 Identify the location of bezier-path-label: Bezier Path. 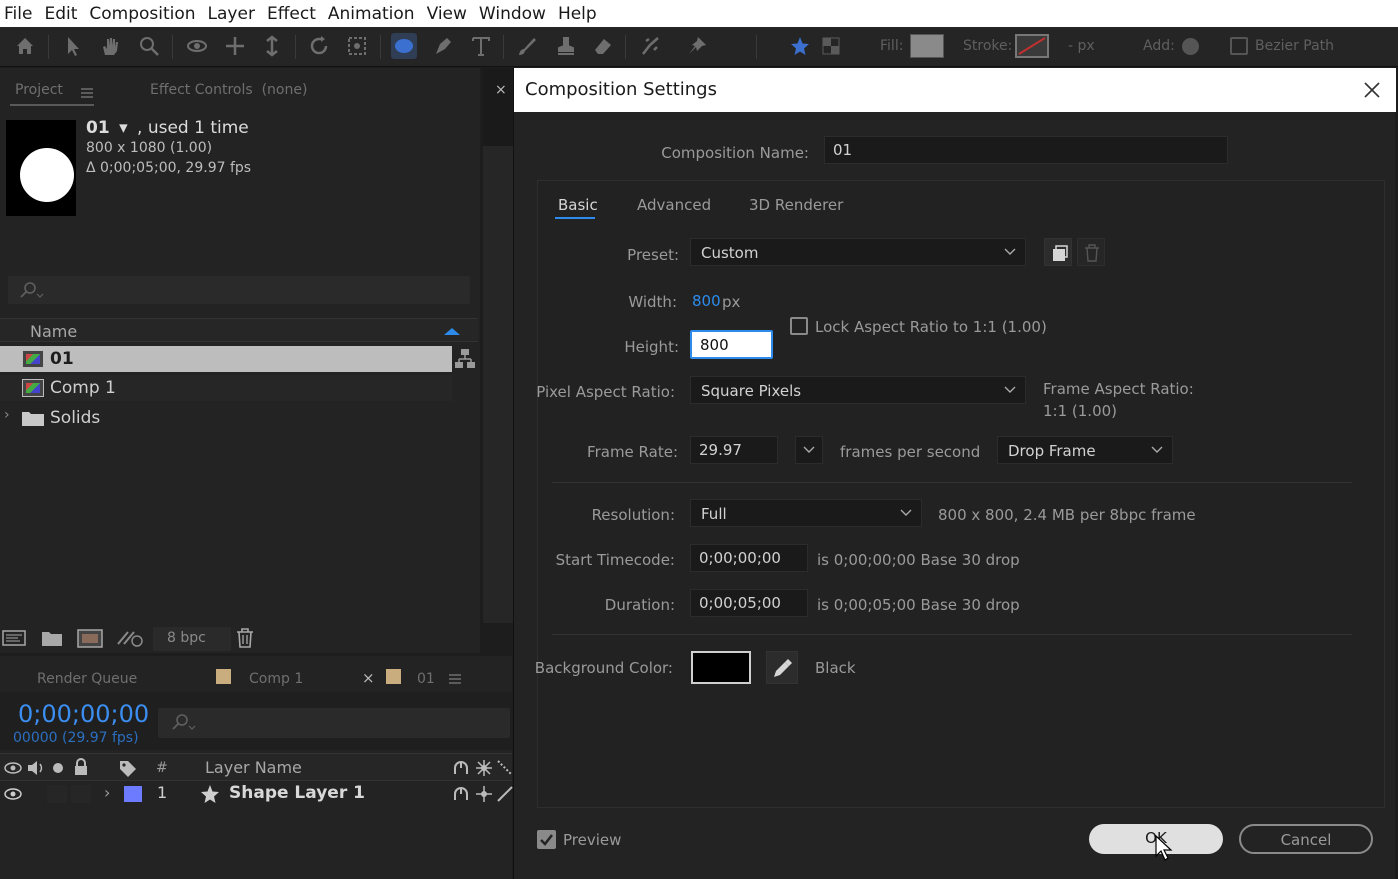
(1295, 46).